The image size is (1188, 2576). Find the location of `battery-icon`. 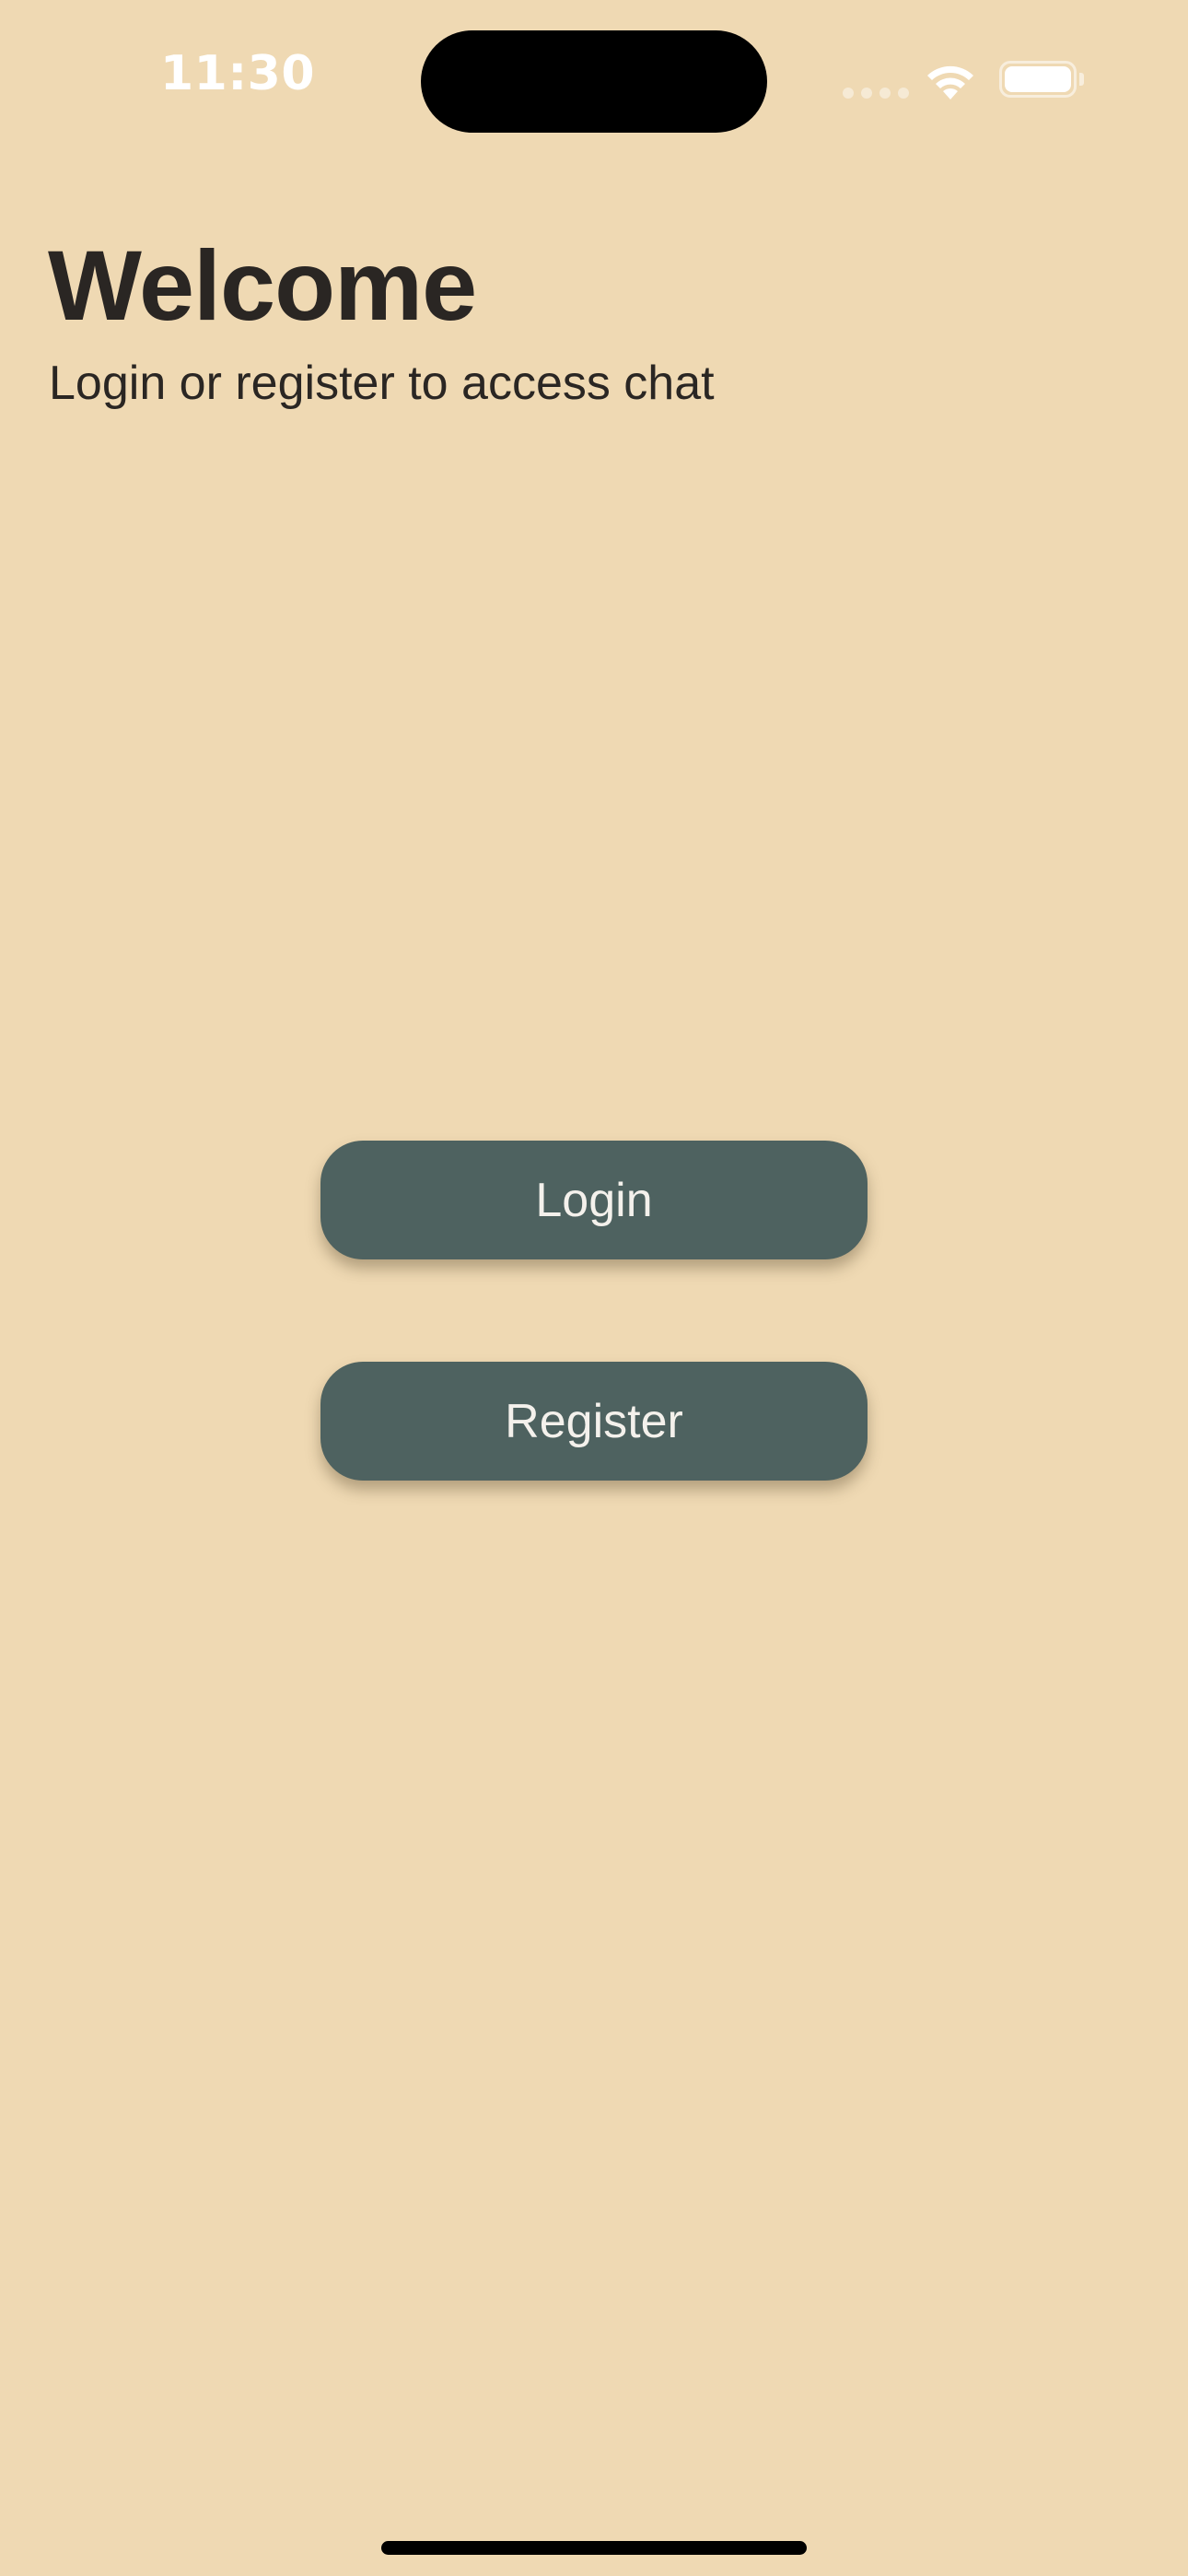

battery-icon is located at coordinates (1041, 79).